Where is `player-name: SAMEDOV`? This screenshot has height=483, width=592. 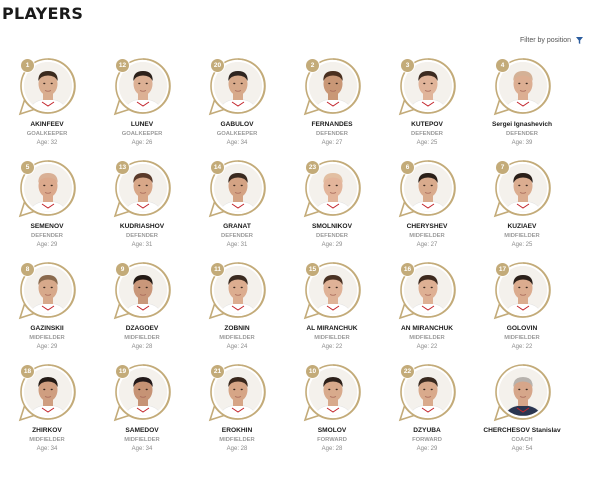
player-name: SAMEDOV is located at coordinates (142, 430).